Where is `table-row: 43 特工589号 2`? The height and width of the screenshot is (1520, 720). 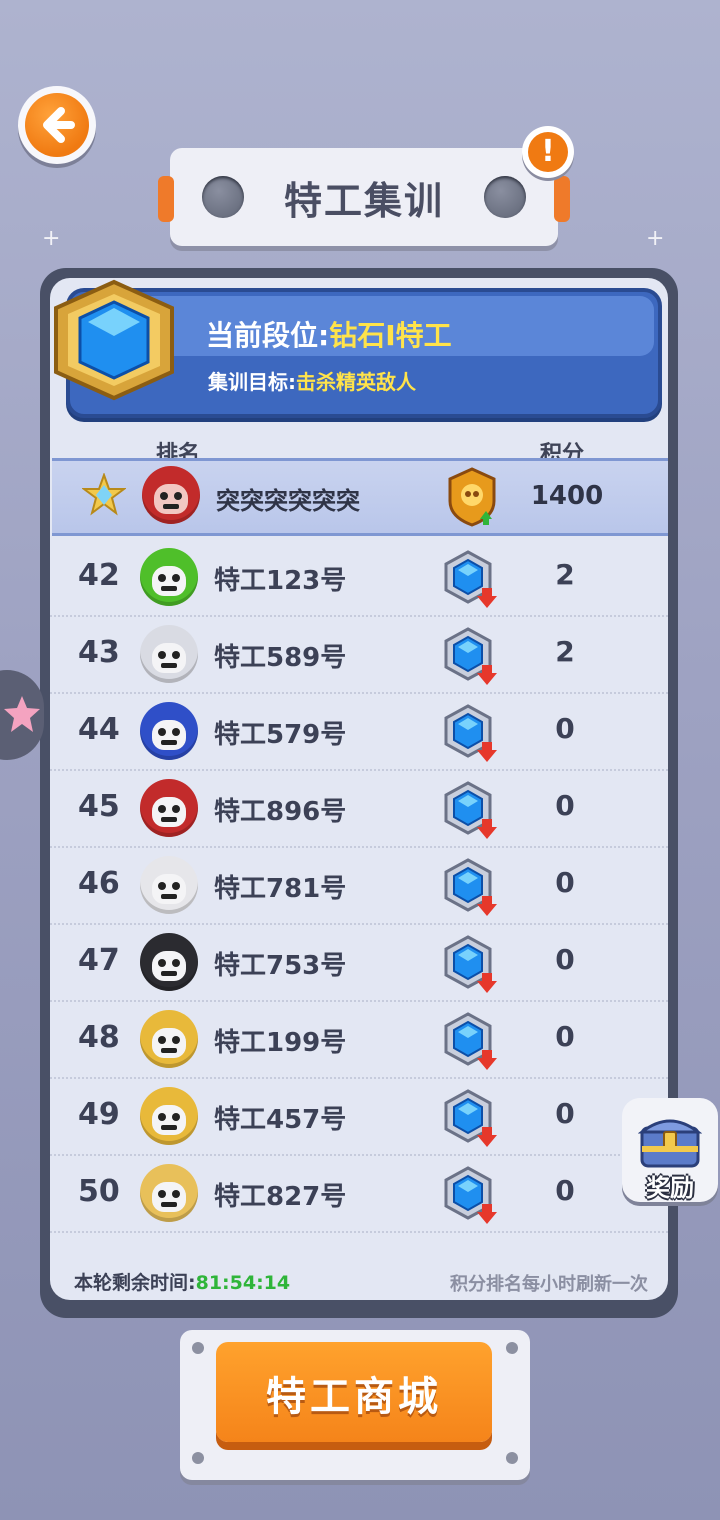
table-row: 43 特工589号 2 is located at coordinates (359, 654).